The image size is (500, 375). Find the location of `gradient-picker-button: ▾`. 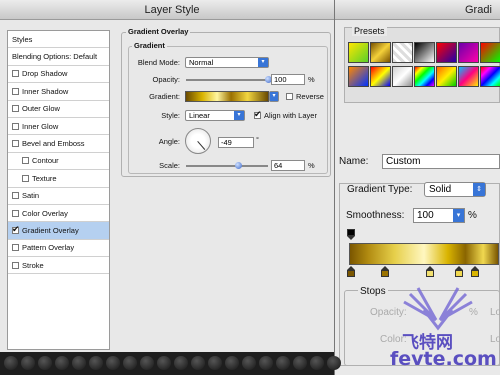

gradient-picker-button: ▾ is located at coordinates (274, 96).